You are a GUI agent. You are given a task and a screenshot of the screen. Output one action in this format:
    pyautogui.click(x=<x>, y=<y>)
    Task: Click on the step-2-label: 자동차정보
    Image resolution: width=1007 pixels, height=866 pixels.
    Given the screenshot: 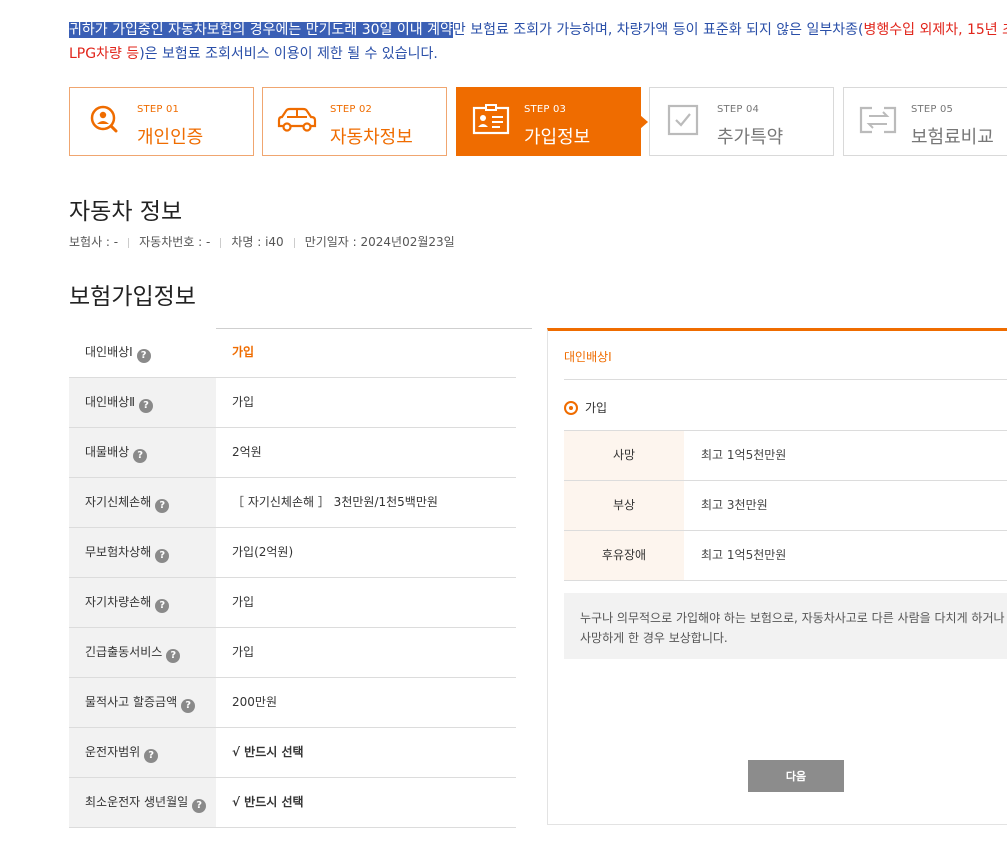 What is the action you would take?
    pyautogui.click(x=371, y=137)
    